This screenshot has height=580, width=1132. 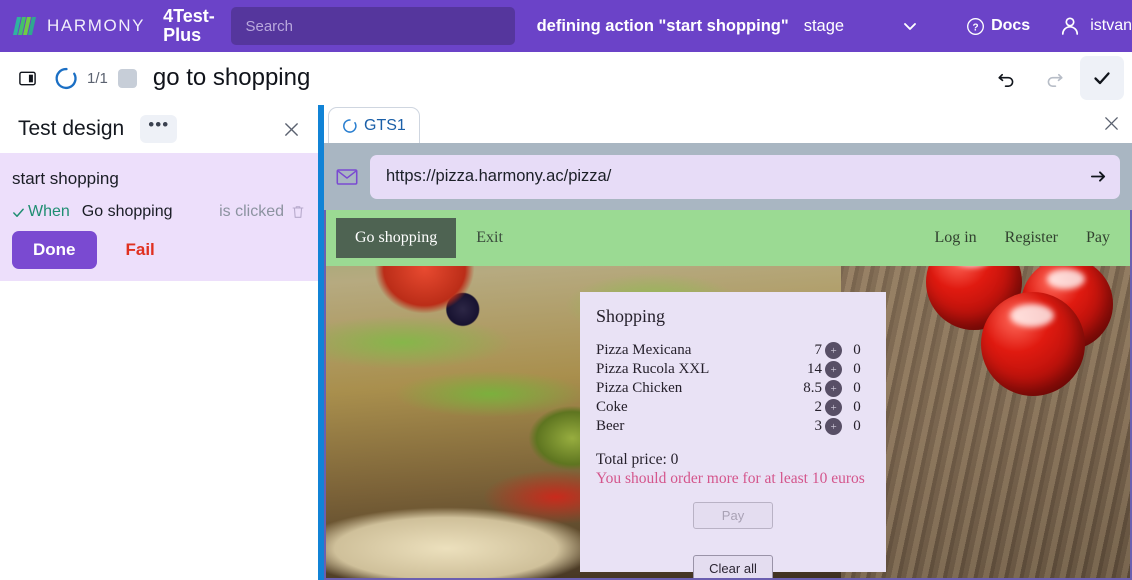 What do you see at coordinates (1031, 238) in the screenshot?
I see `register-link: Register` at bounding box center [1031, 238].